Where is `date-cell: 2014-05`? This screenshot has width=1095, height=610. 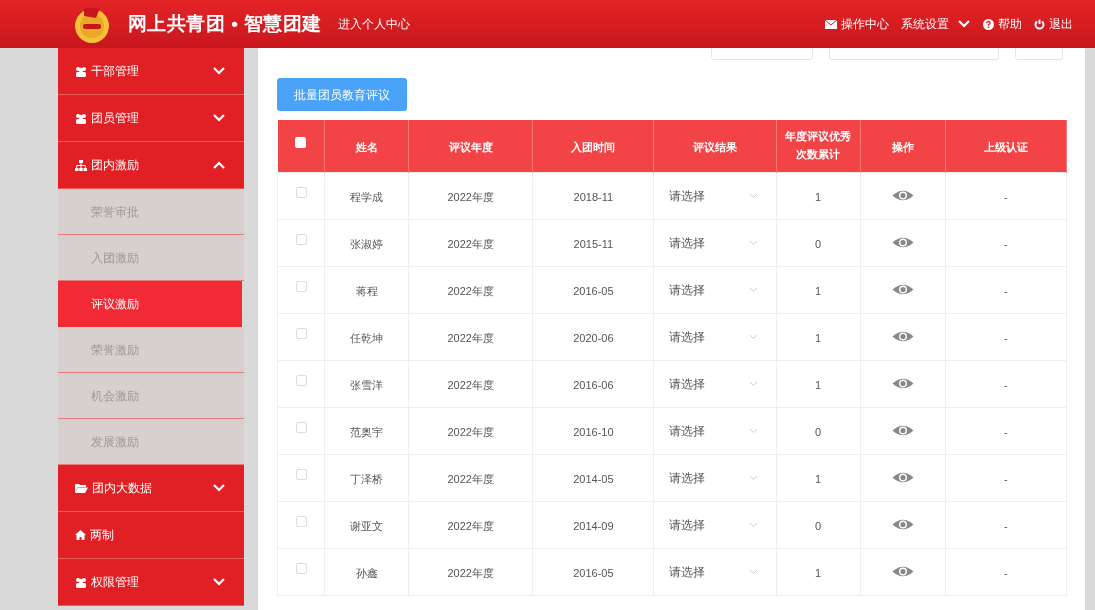
date-cell: 2014-05 is located at coordinates (593, 478).